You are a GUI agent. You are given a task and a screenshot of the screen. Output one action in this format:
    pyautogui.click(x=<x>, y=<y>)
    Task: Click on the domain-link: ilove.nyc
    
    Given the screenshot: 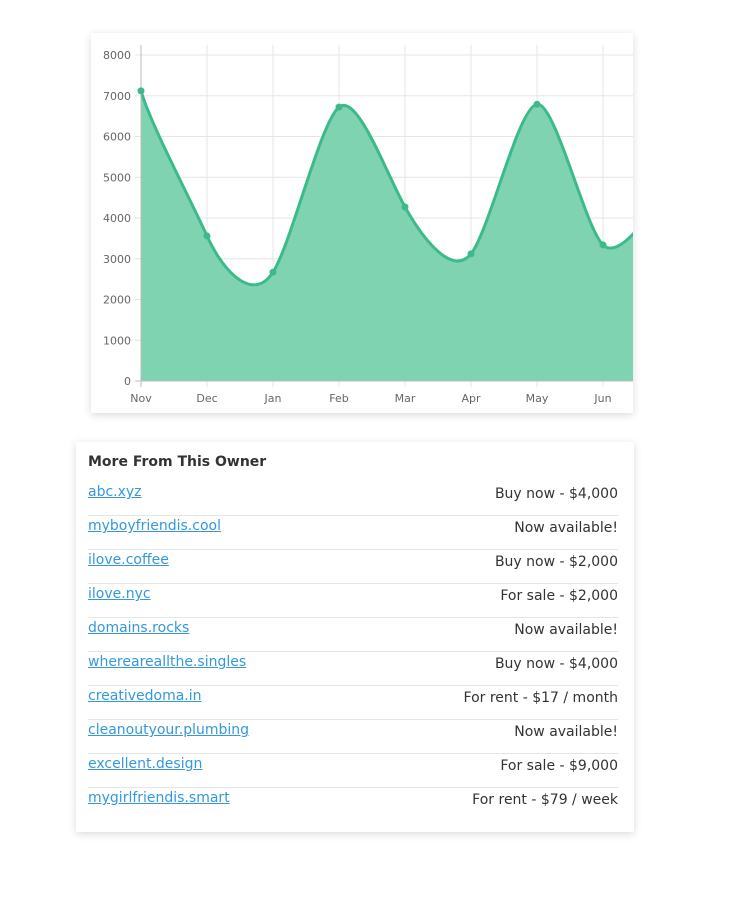 What is the action you would take?
    pyautogui.click(x=119, y=594)
    